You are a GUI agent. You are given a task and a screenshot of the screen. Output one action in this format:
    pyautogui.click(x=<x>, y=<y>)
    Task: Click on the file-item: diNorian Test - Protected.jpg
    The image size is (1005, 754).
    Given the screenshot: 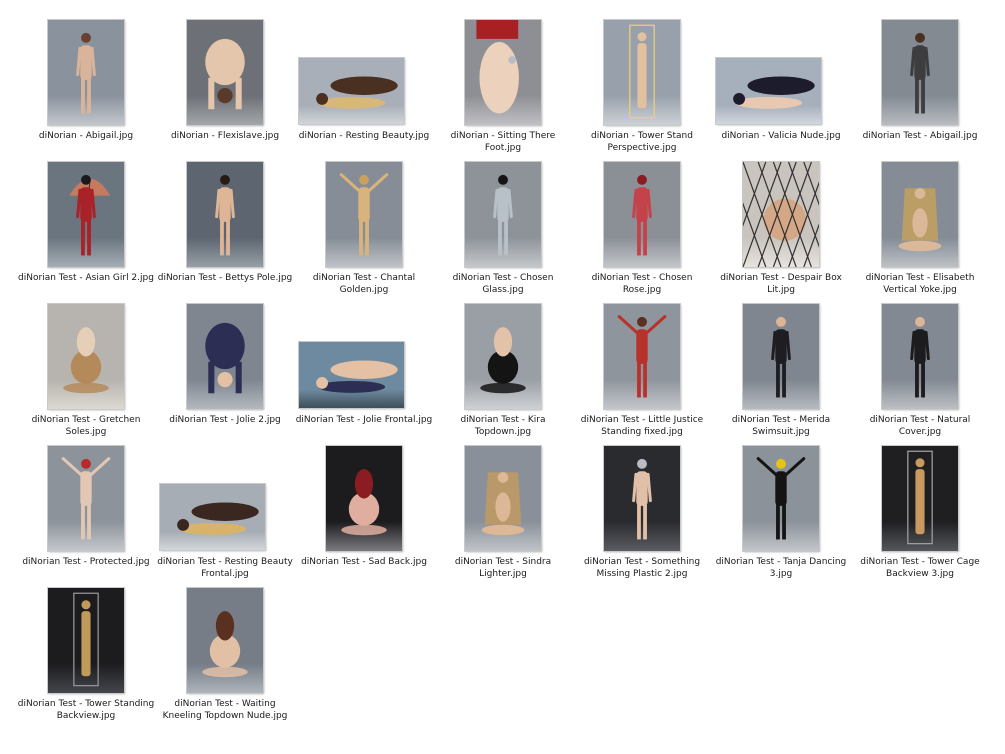 What is the action you would take?
    pyautogui.click(x=86, y=515)
    